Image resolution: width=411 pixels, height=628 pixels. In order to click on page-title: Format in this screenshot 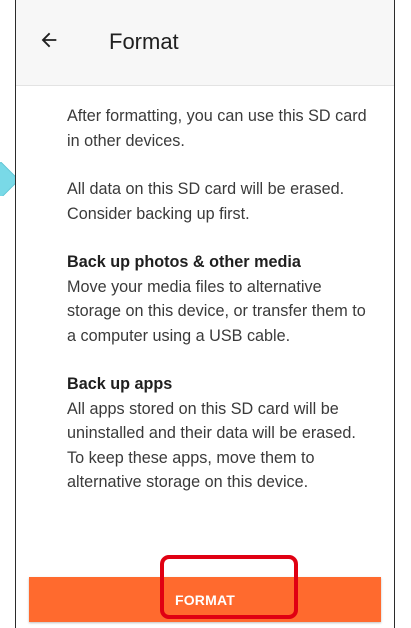, I will do `click(144, 41)`.